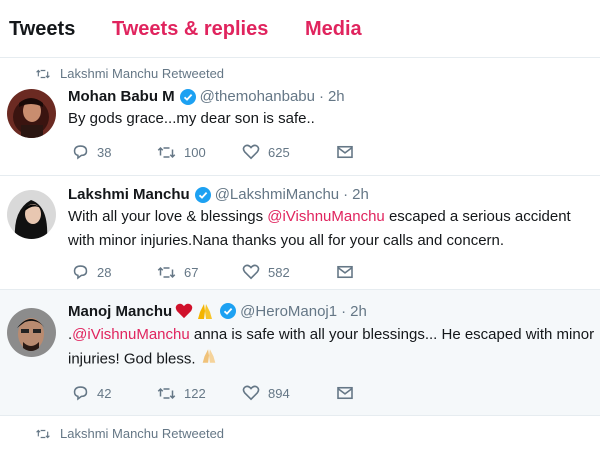  I want to click on author-handle: @HeroManoj1, so click(288, 311).